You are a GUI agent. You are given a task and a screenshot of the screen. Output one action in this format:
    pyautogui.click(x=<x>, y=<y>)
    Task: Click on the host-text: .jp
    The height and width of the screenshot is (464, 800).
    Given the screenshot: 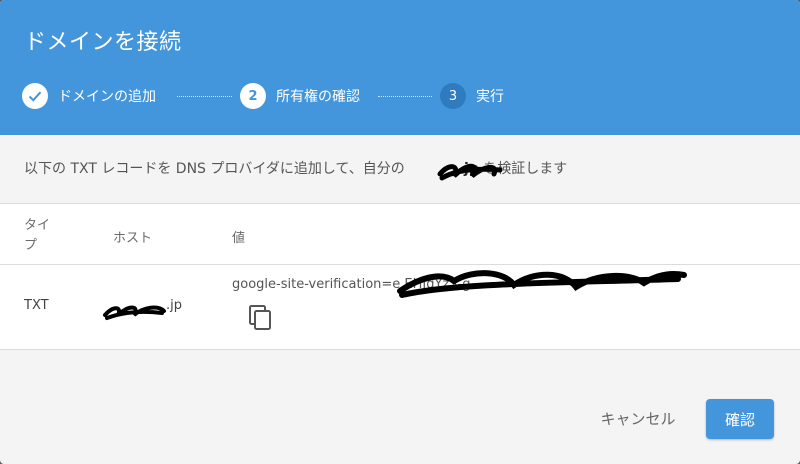 What is the action you would take?
    pyautogui.click(x=174, y=305)
    